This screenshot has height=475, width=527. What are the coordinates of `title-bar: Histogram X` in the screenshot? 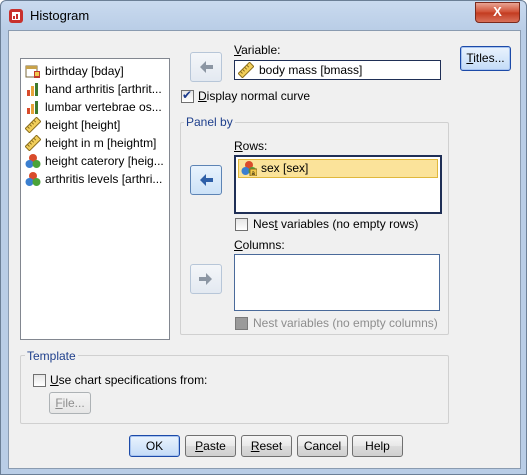 It's located at (263, 16).